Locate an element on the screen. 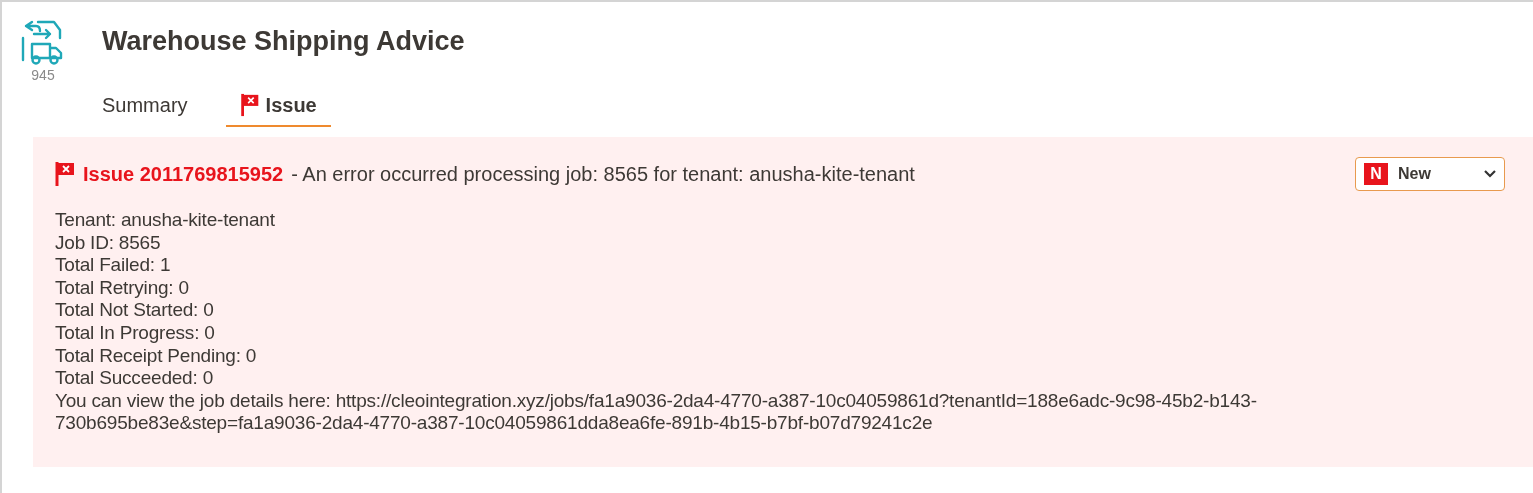 The width and height of the screenshot is (1533, 493). detail-line: Total Receipt Pending: 0 is located at coordinates (156, 356).